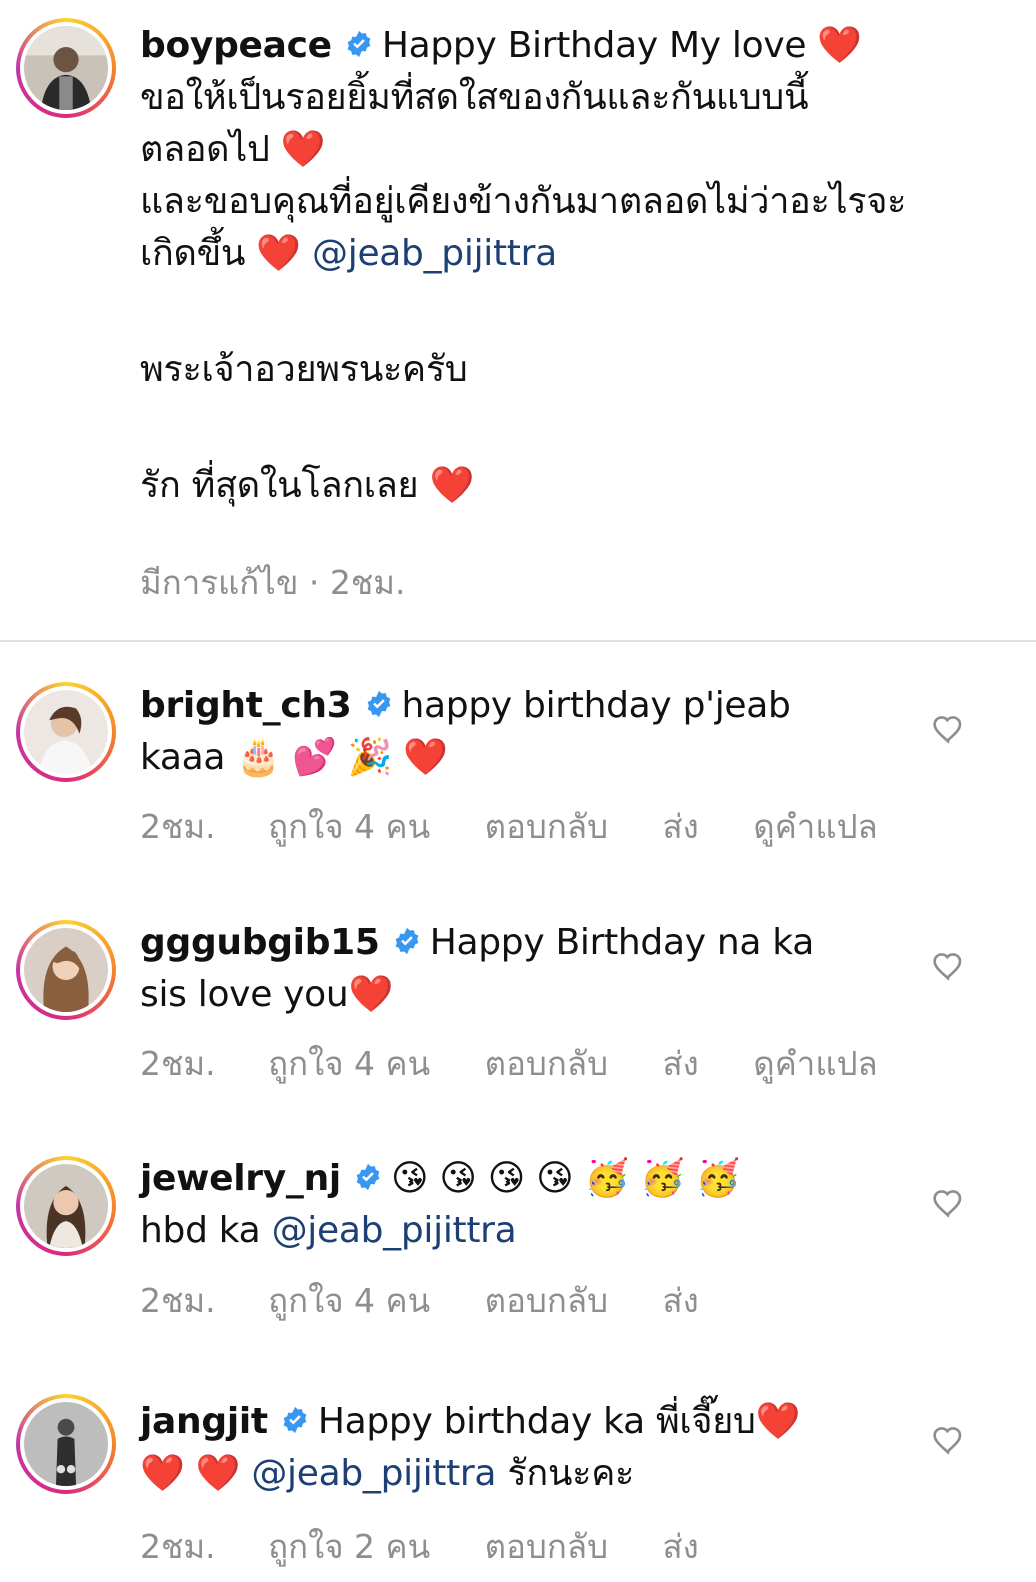 This screenshot has width=1036, height=1582. I want to click on caption-line-1: Happy Birthday My love, so click(594, 45).